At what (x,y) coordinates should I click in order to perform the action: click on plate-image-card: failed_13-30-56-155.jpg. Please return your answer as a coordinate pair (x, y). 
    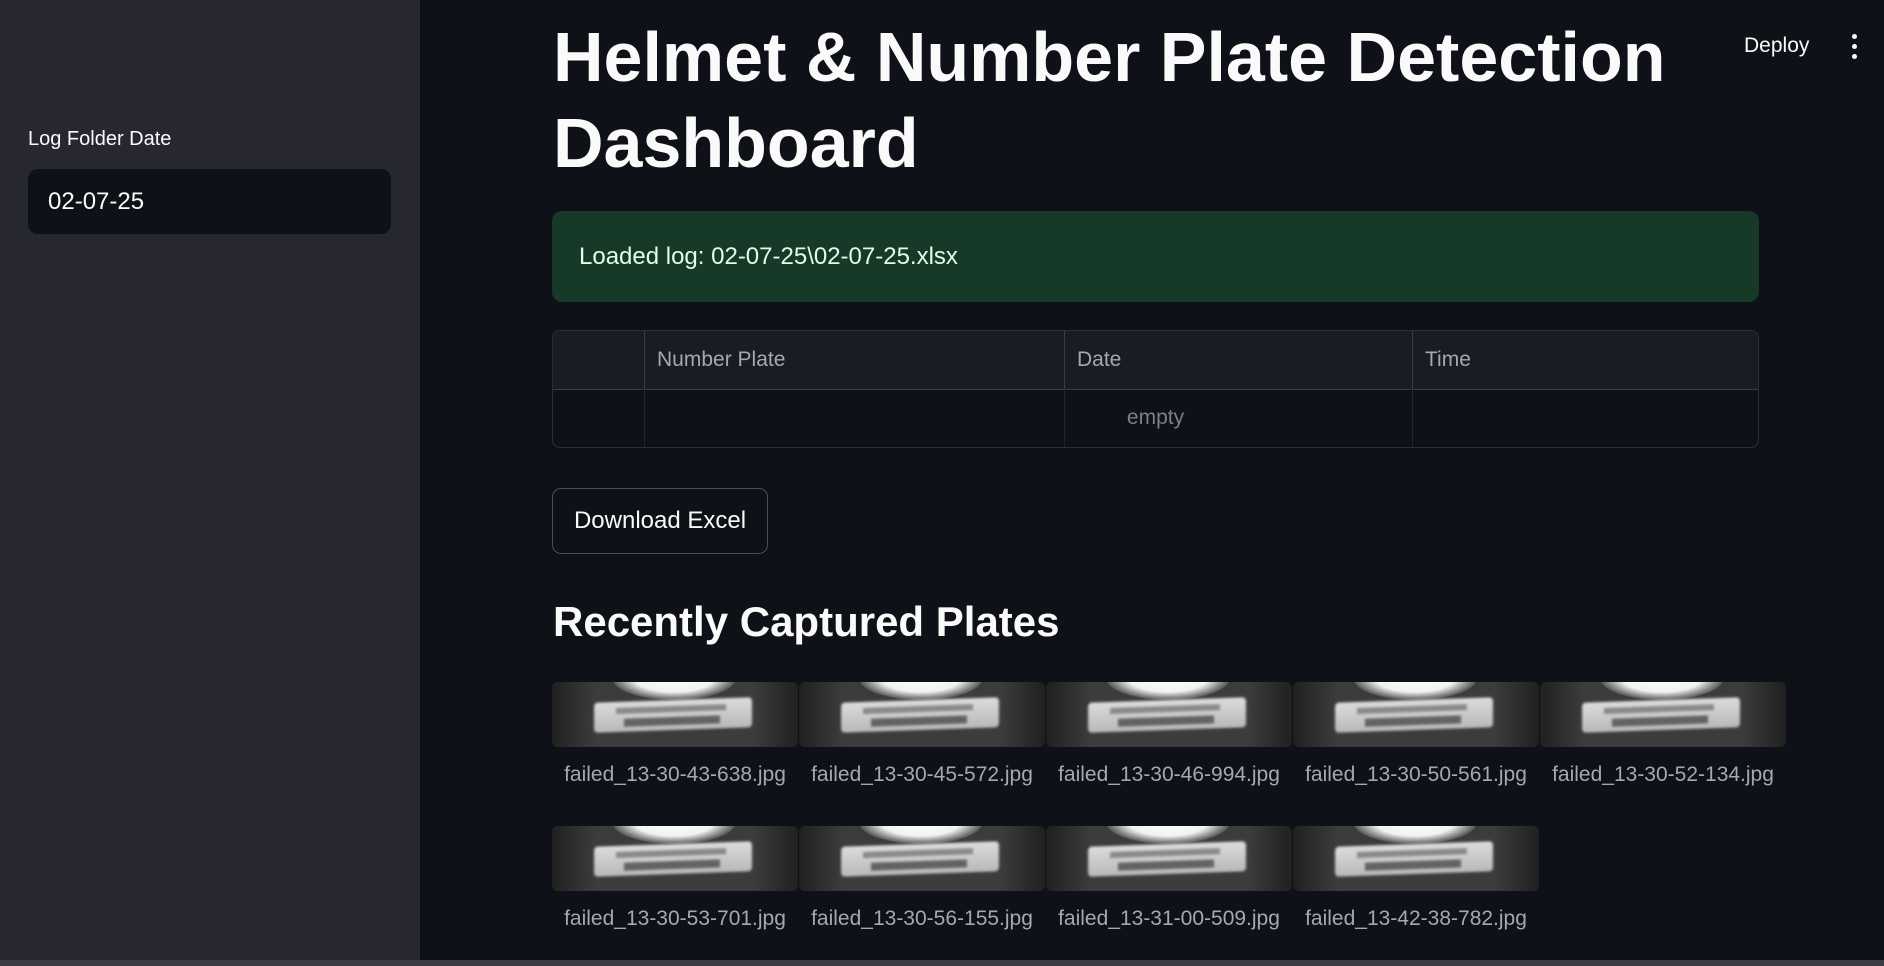
    Looking at the image, I should click on (922, 878).